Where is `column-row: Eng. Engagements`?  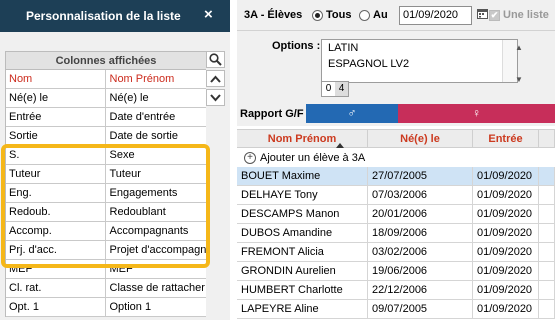
column-row: Eng. Engagements is located at coordinates (106, 193).